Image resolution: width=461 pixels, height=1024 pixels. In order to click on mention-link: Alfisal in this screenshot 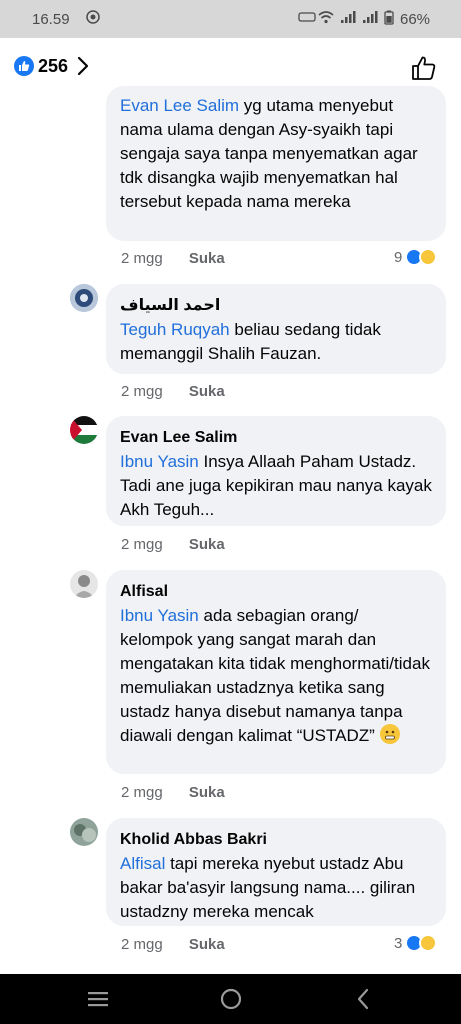, I will do `click(142, 863)`.